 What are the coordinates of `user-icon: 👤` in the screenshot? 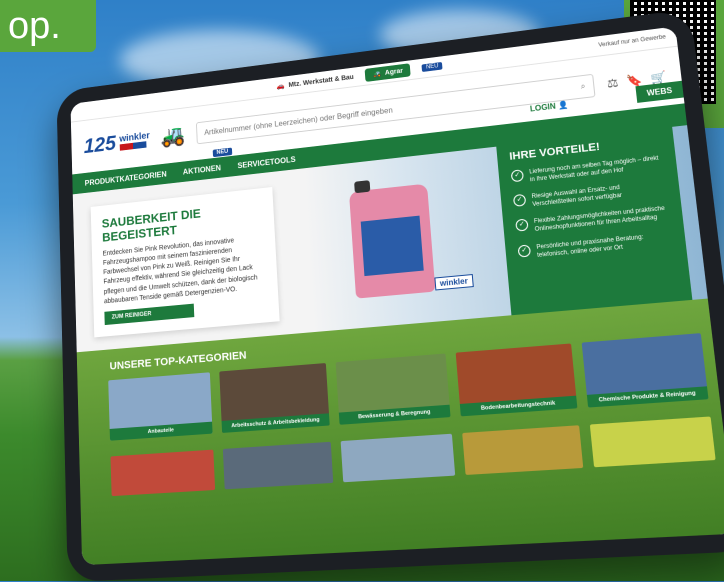 It's located at (563, 105).